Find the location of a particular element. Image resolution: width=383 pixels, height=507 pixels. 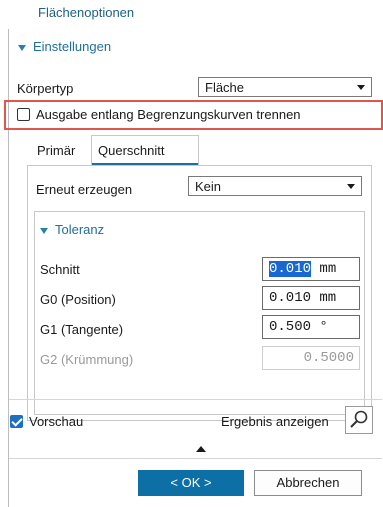

tolerance-g0-label: G0 (Position) is located at coordinates (78, 299).